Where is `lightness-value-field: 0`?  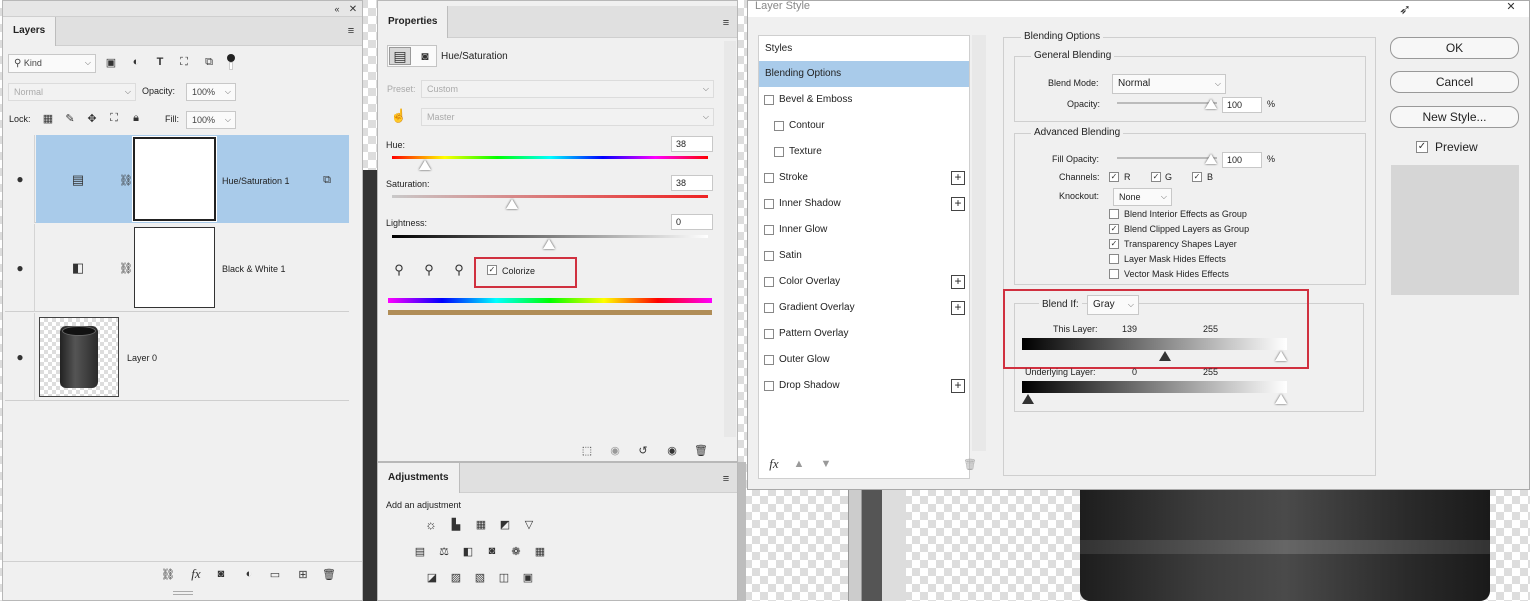 lightness-value-field: 0 is located at coordinates (692, 222).